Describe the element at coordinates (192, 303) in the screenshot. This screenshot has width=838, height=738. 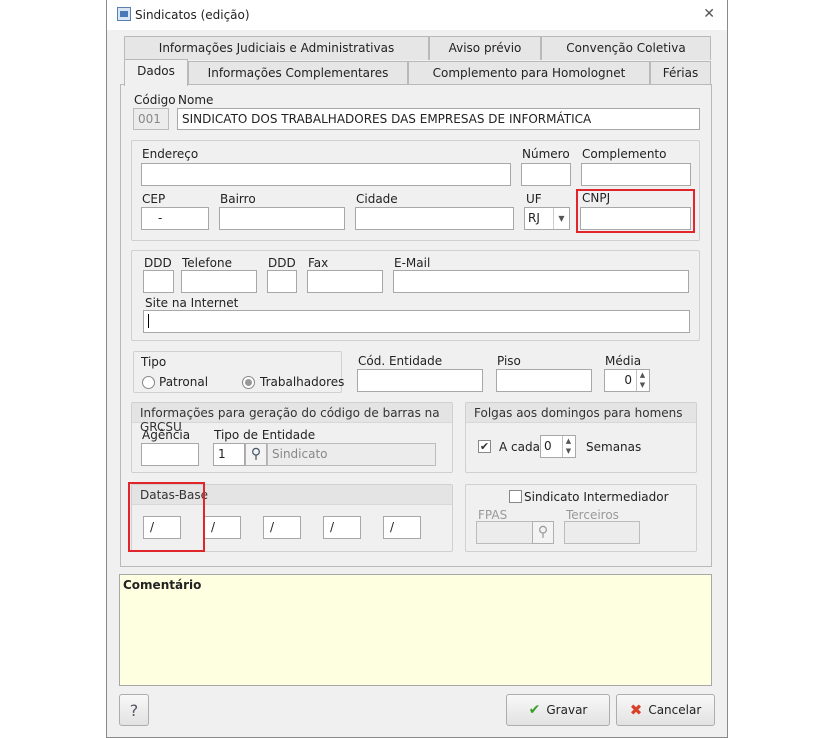
I see `site-label: Site na Internet` at that location.